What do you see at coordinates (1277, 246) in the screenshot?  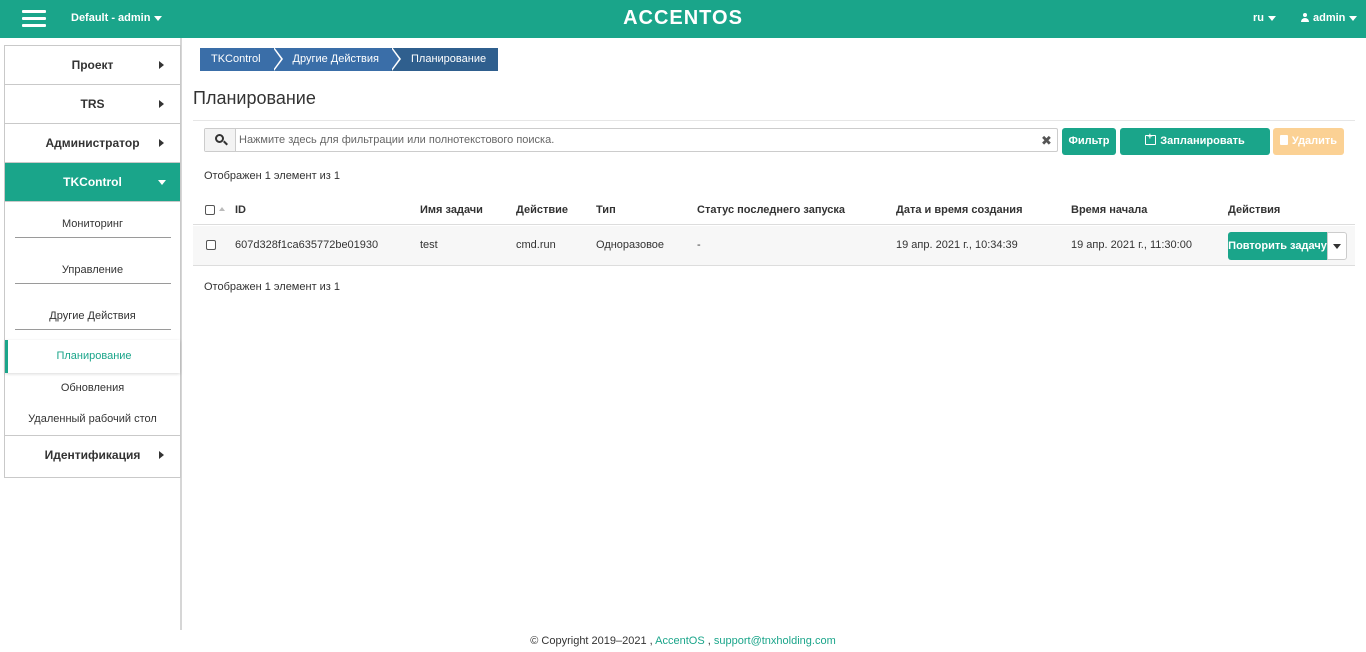 I see `repeat-task-button: Повторить задачу` at bounding box center [1277, 246].